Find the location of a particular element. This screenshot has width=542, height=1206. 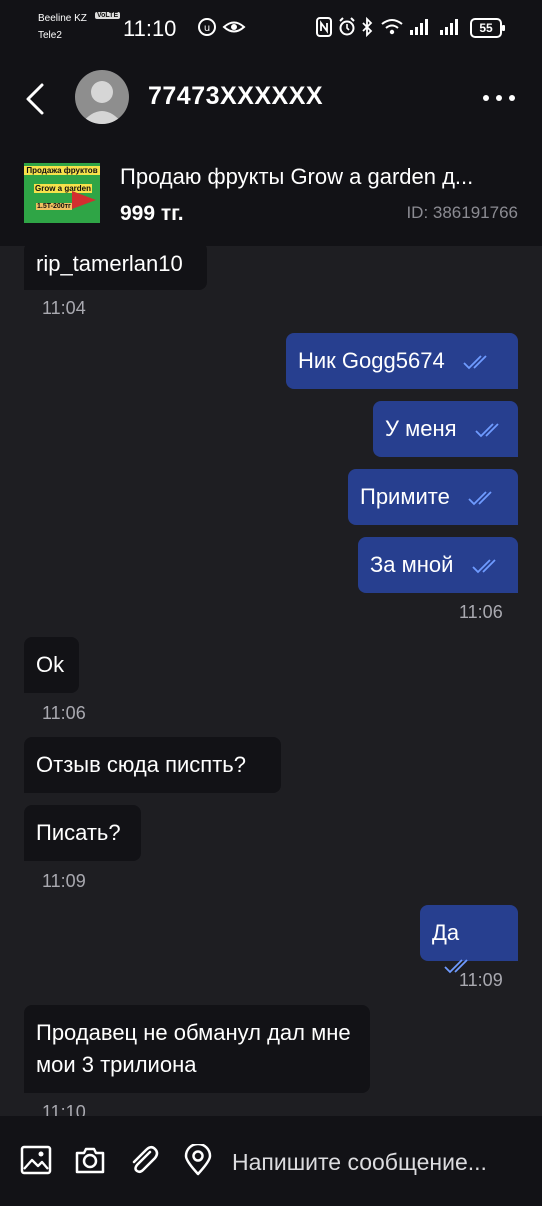

data-saver-icon: u is located at coordinates (207, 27).